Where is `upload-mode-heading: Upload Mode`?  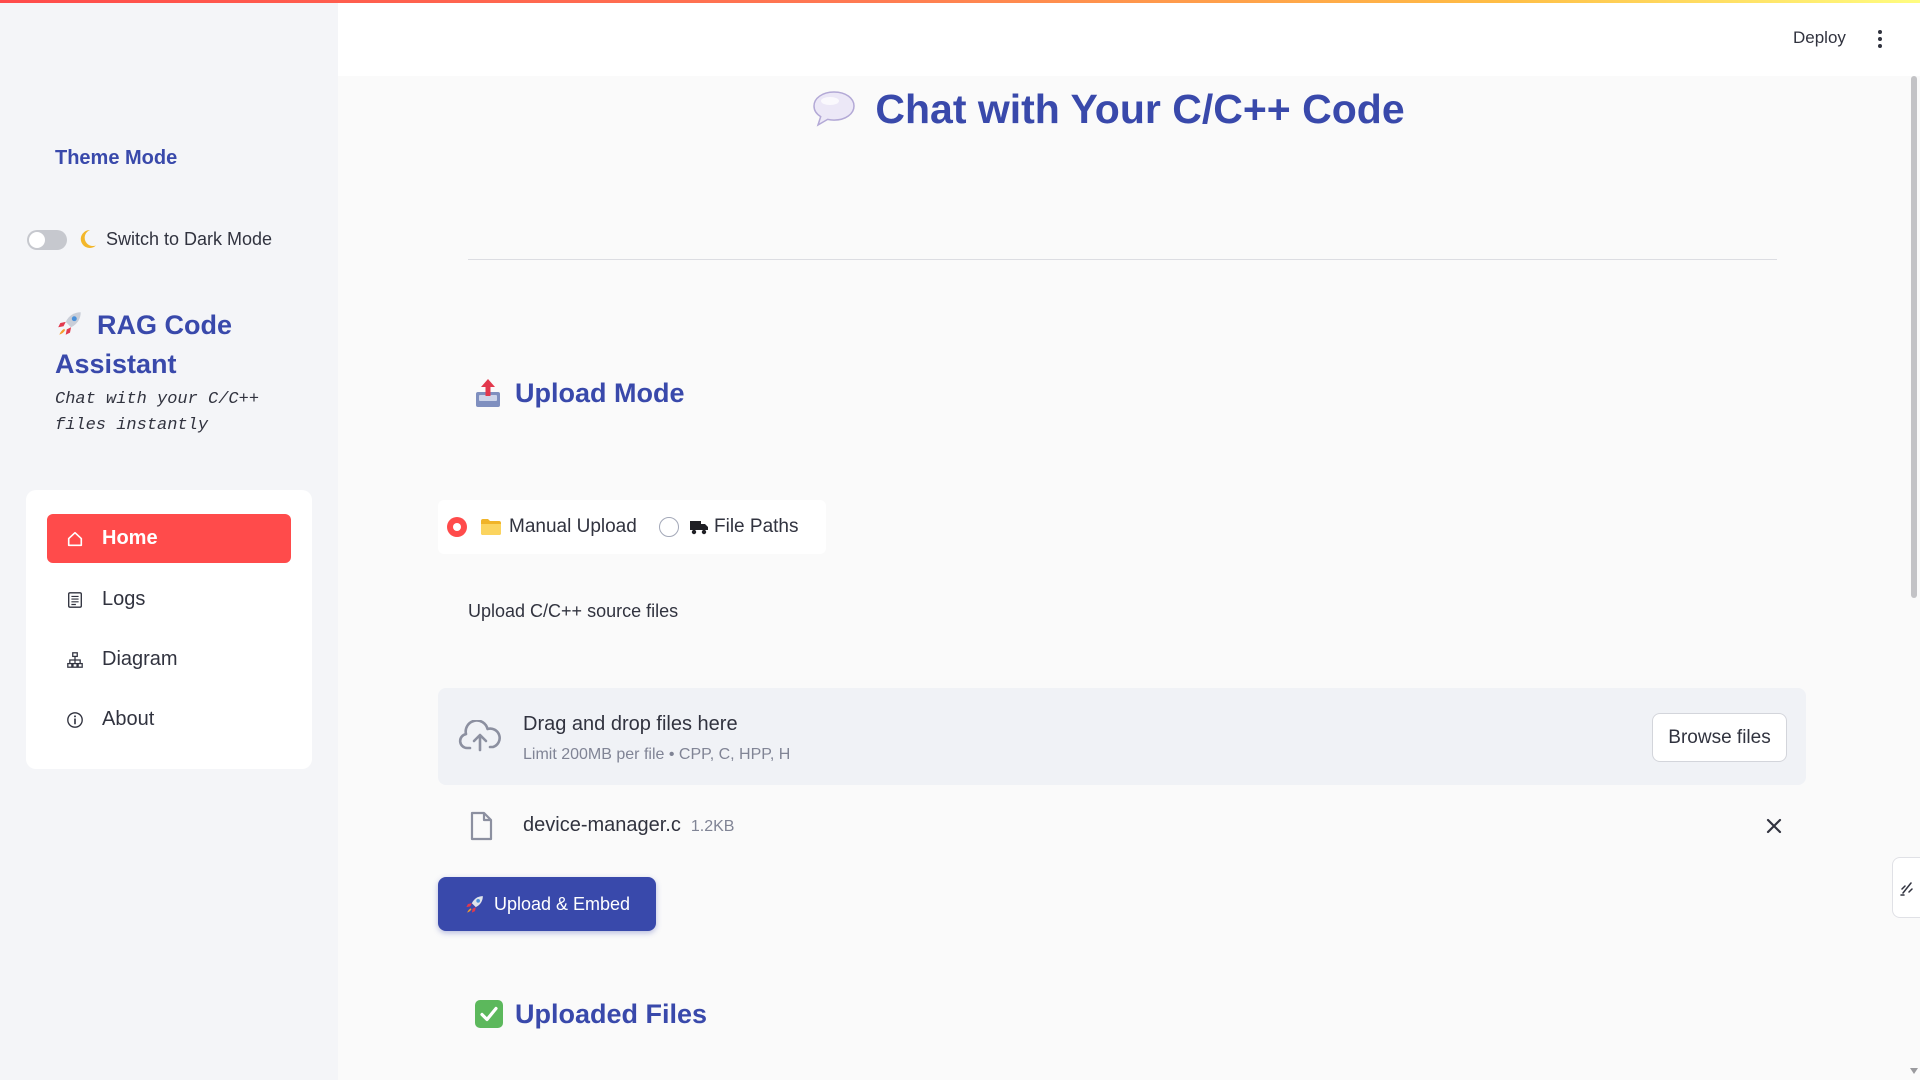 upload-mode-heading: Upload Mode is located at coordinates (579, 393).